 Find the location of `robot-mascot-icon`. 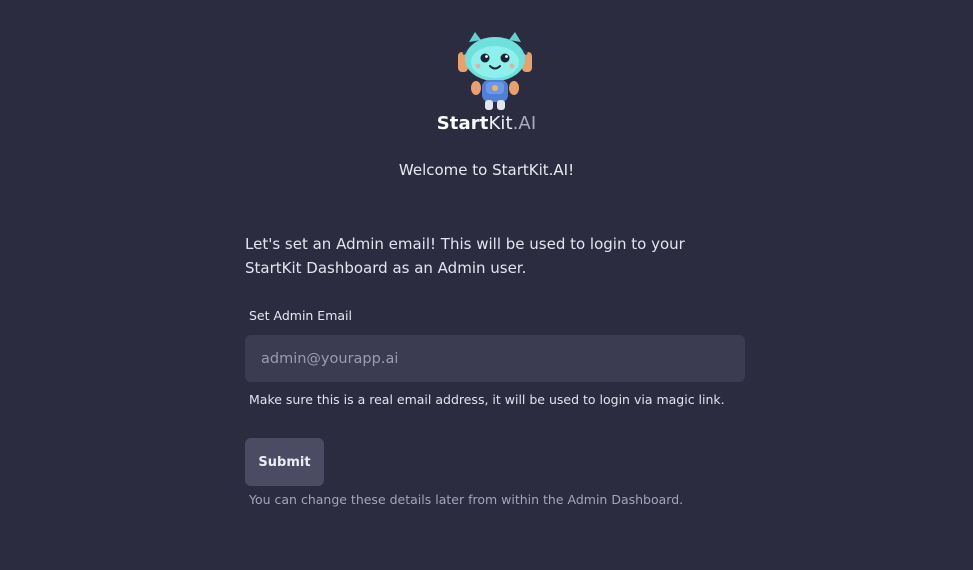

robot-mascot-icon is located at coordinates (495, 71).